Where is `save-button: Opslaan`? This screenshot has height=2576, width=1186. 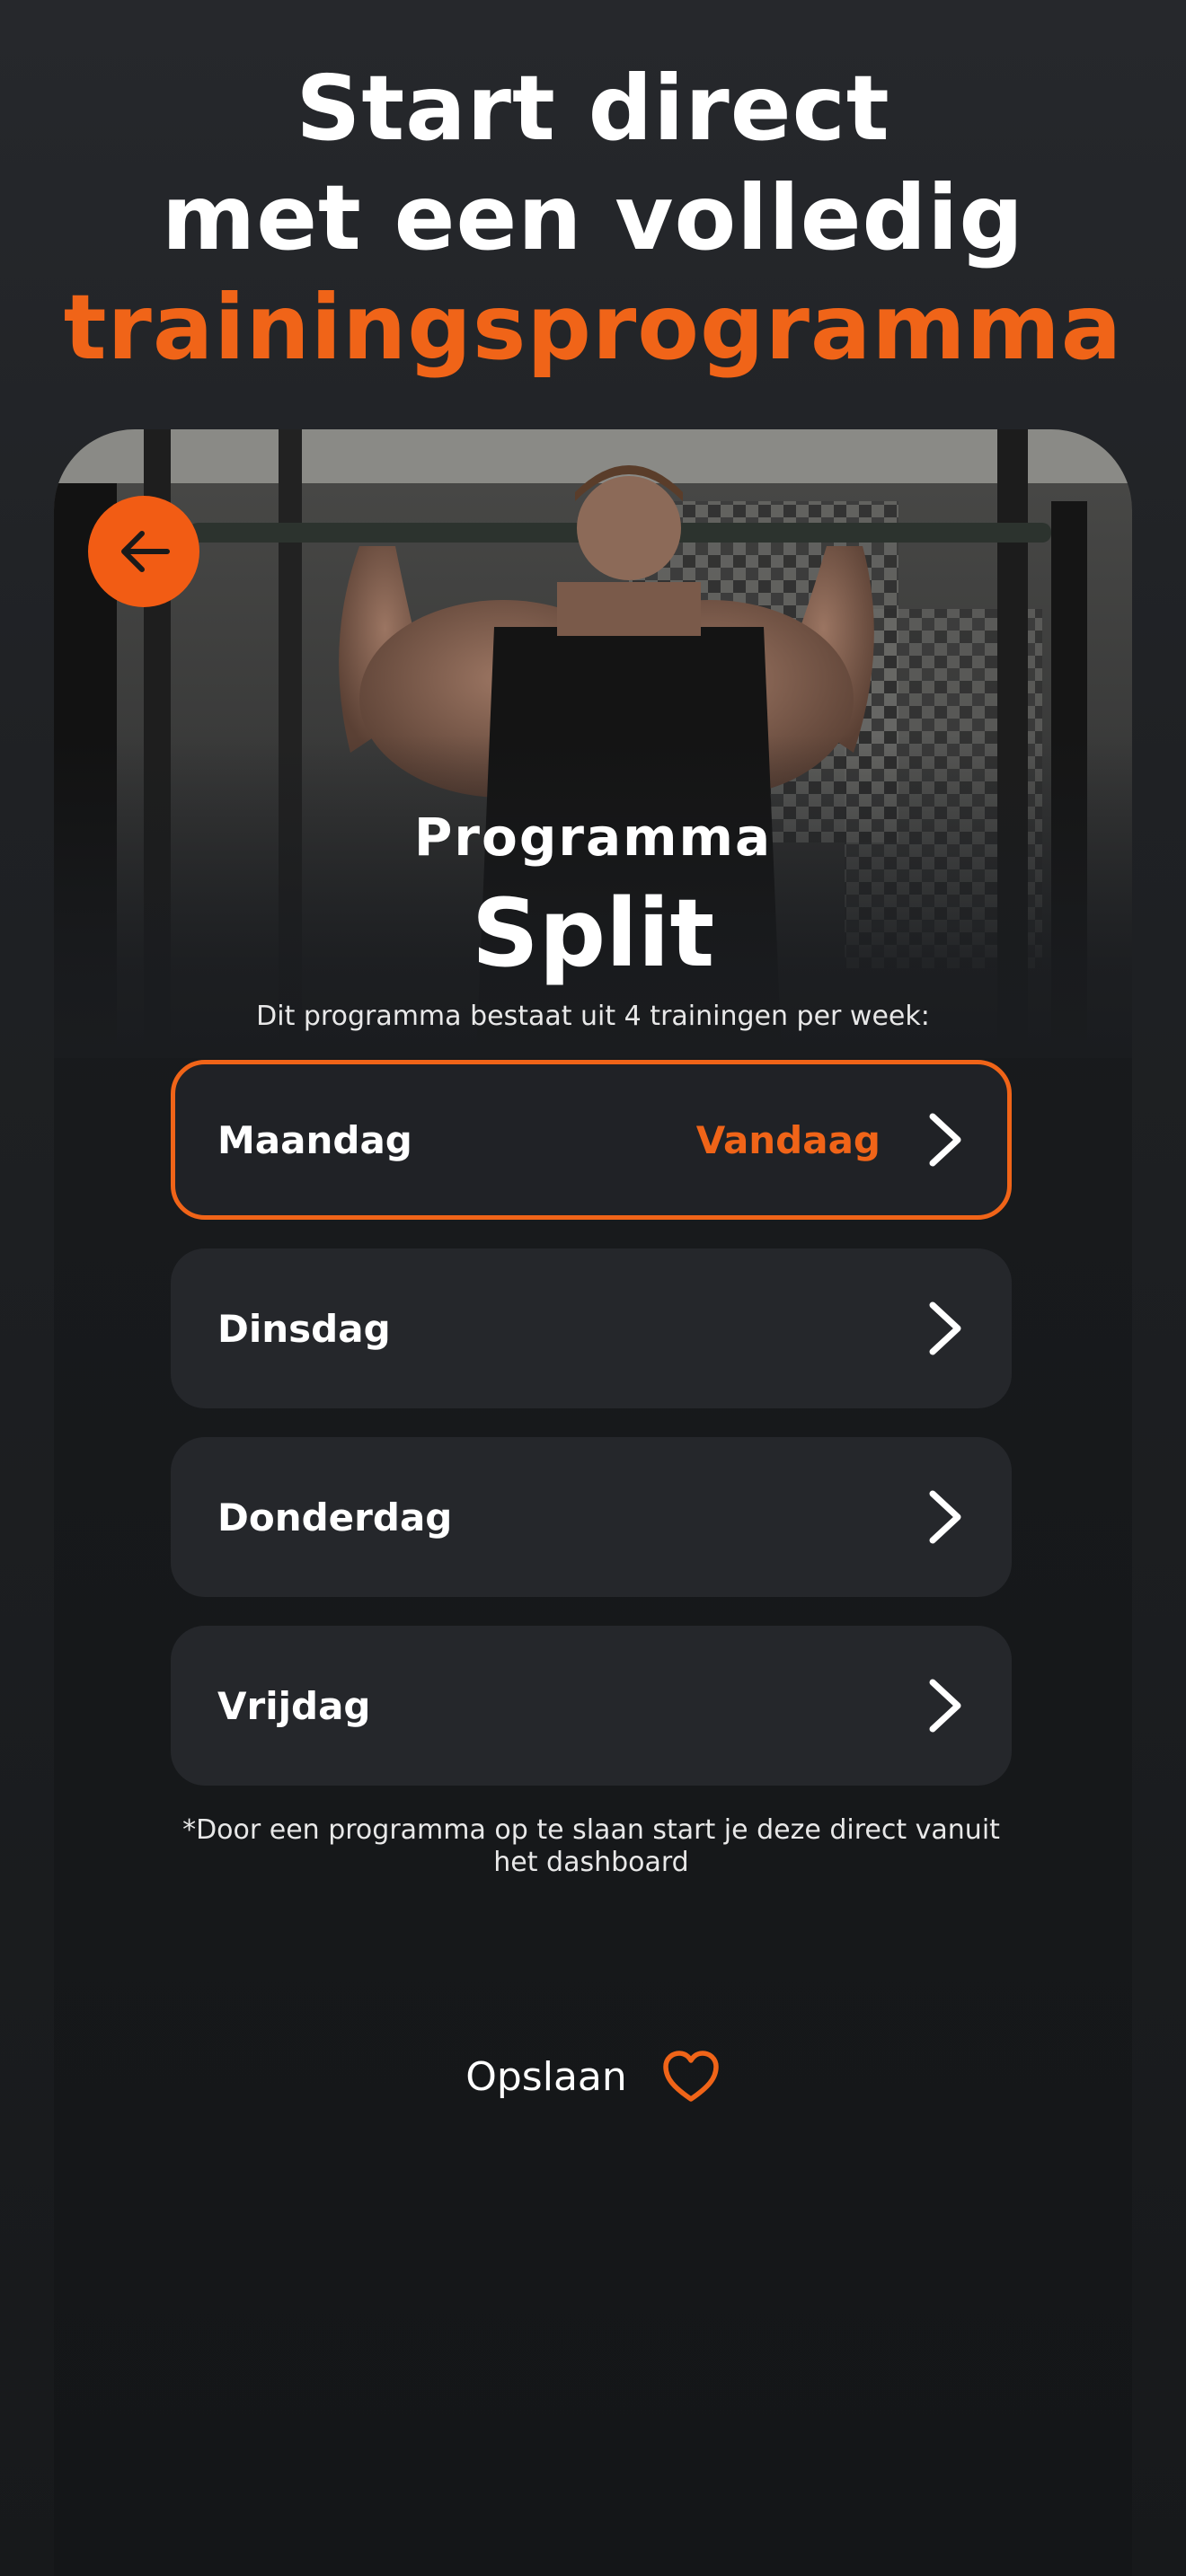
save-button: Opslaan is located at coordinates (593, 2077).